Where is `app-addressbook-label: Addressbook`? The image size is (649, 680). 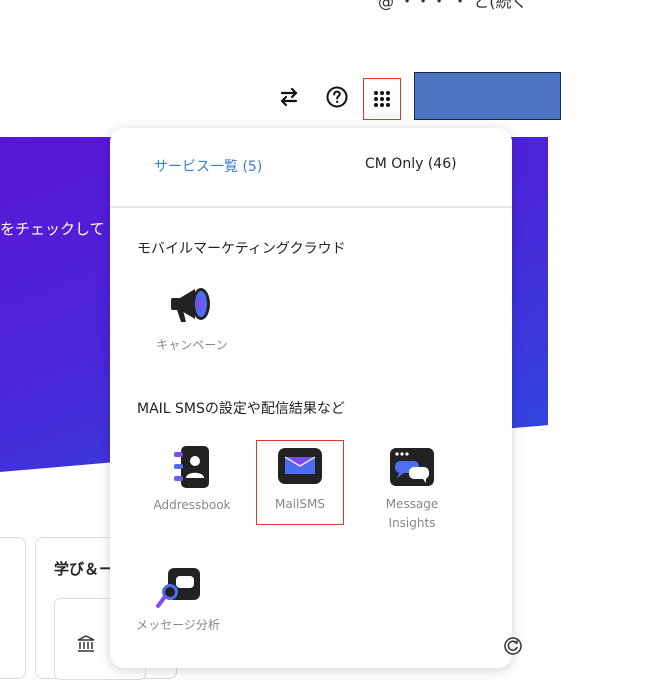 app-addressbook-label: Addressbook is located at coordinates (192, 505).